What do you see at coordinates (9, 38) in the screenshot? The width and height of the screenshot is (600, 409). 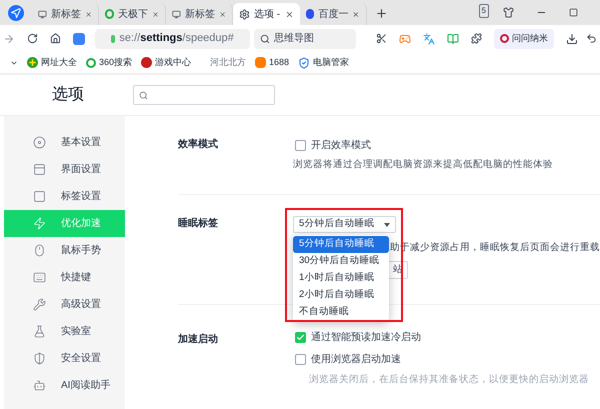 I see `forward-icon` at bounding box center [9, 38].